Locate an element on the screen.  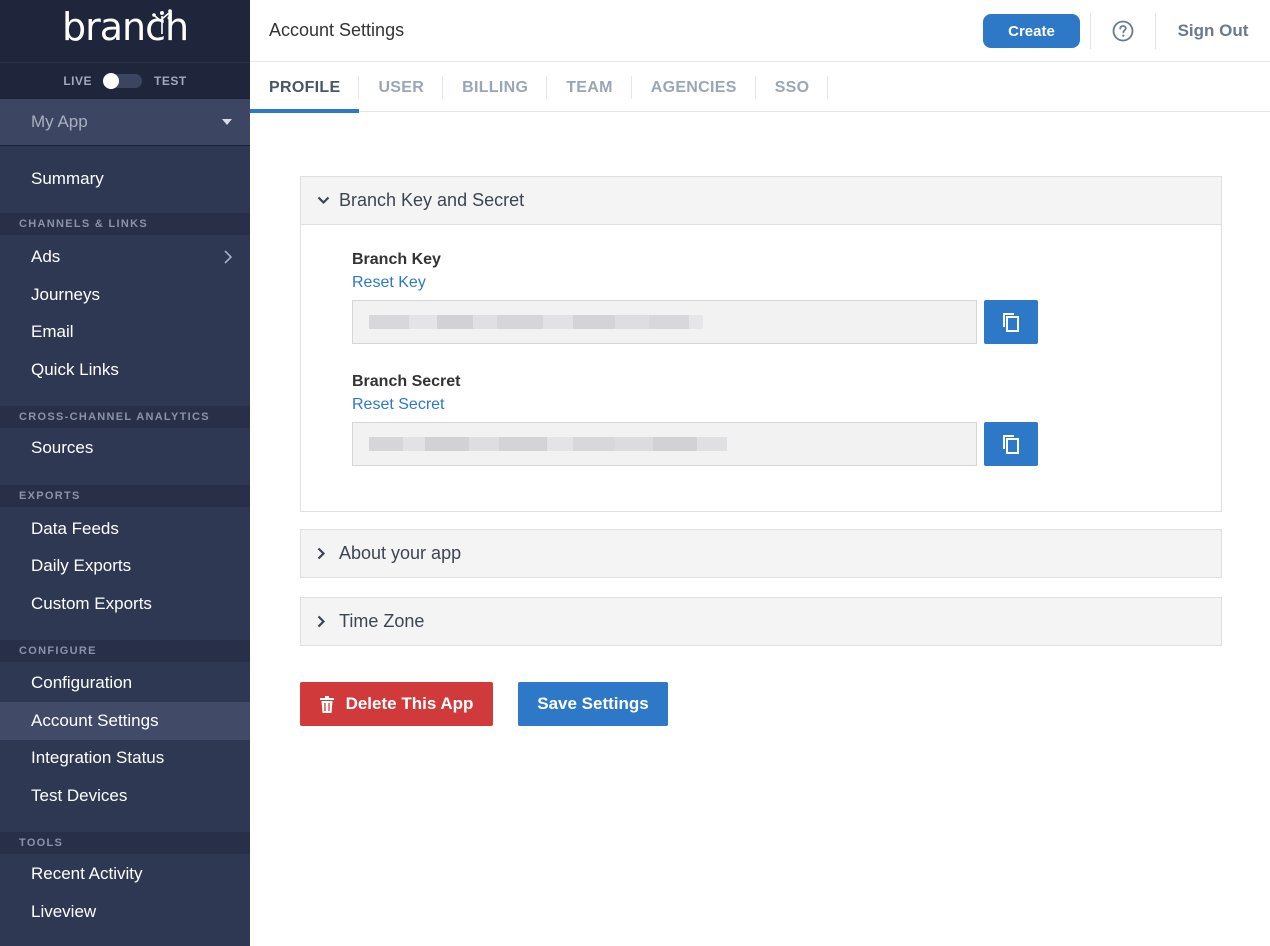
sidebar-item-ads: Ads is located at coordinates (125, 258).